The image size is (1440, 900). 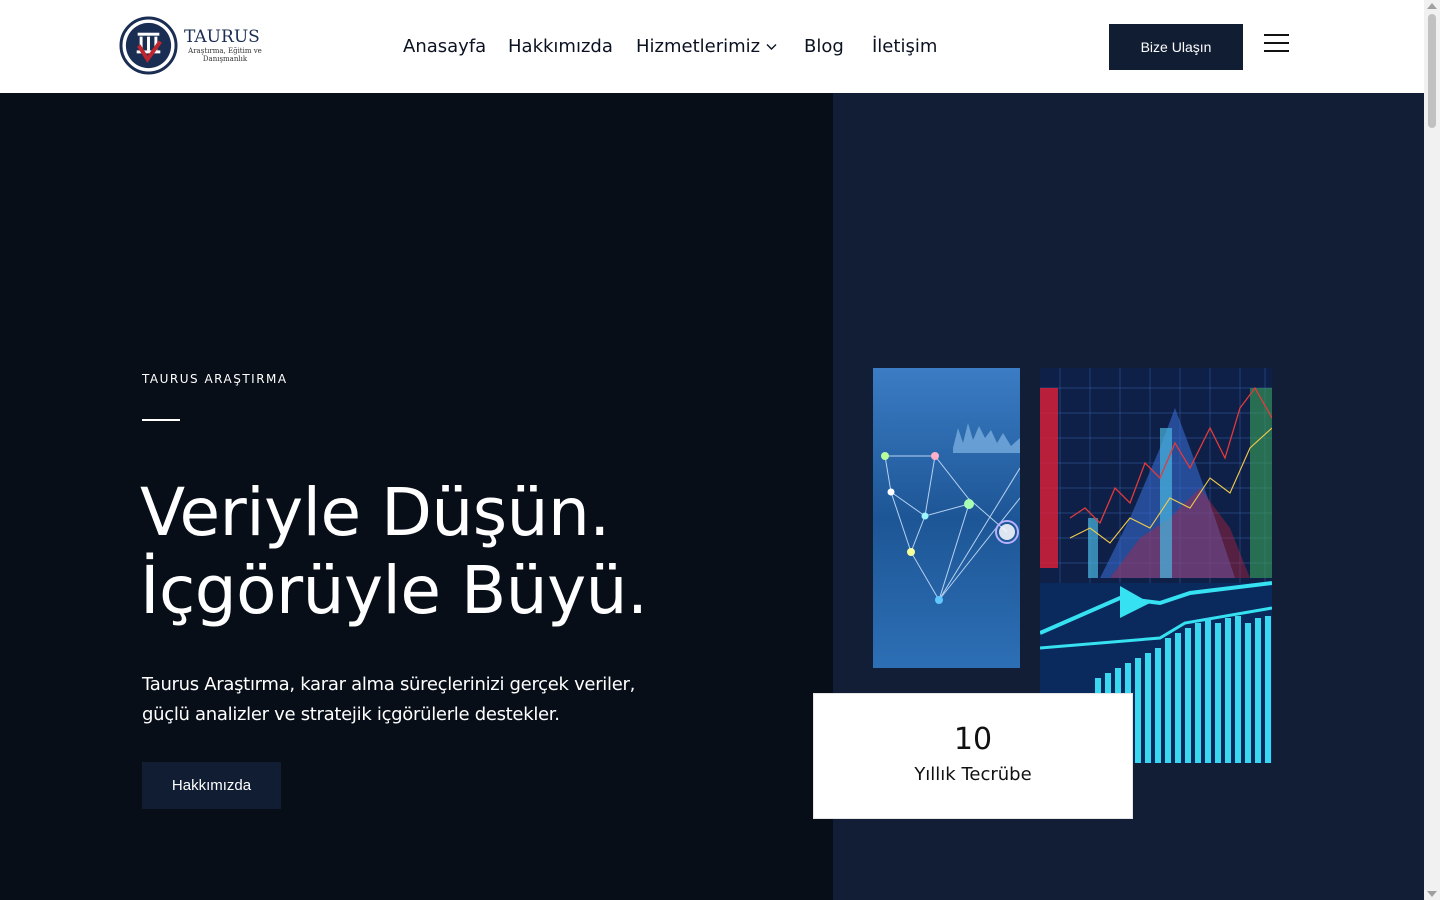 What do you see at coordinates (1432, 450) in the screenshot?
I see `scrollbar` at bounding box center [1432, 450].